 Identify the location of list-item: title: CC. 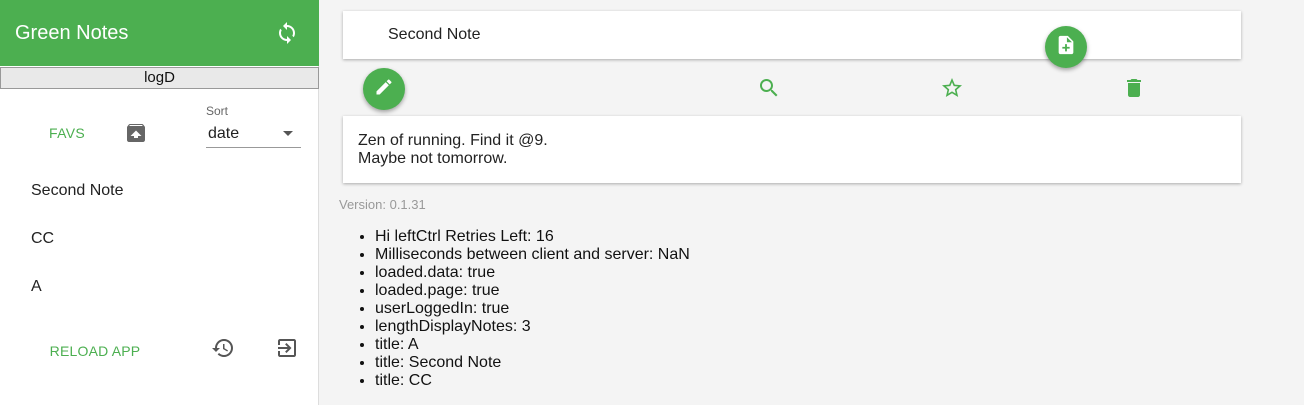
(532, 381).